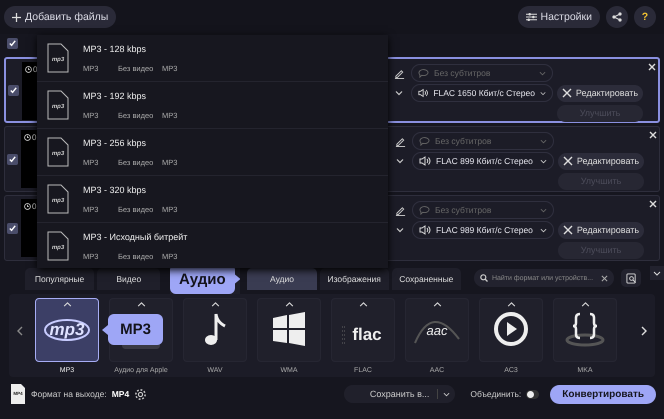  What do you see at coordinates (69, 394) in the screenshot?
I see `output-format-label: Формат на выходе:` at bounding box center [69, 394].